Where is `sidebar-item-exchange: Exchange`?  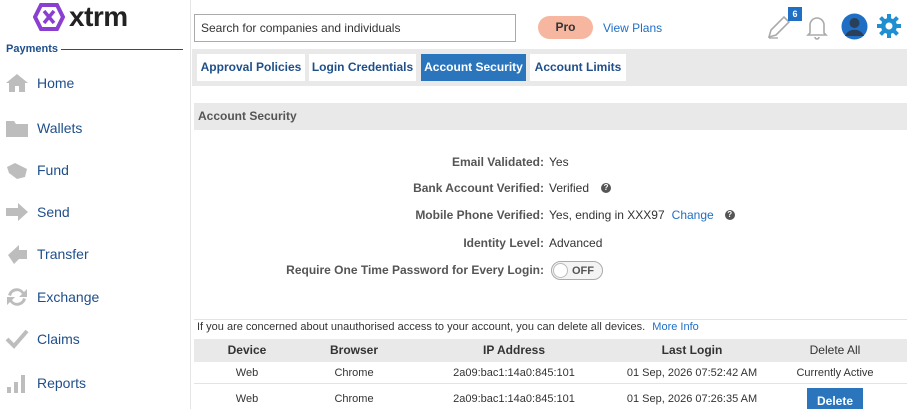 sidebar-item-exchange: Exchange is located at coordinates (95, 297).